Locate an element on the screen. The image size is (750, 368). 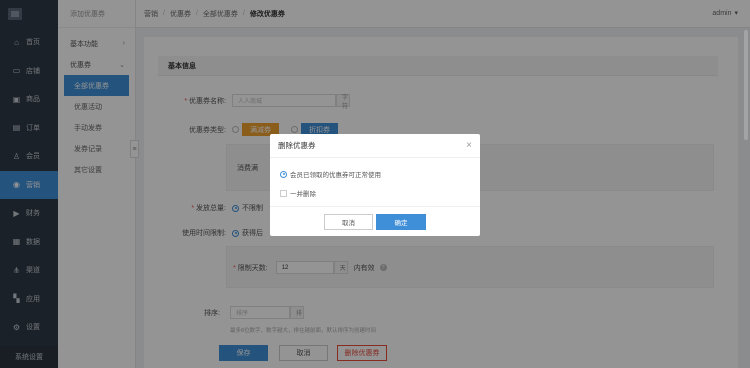
delete-together-option: 一并删除 is located at coordinates (298, 193).